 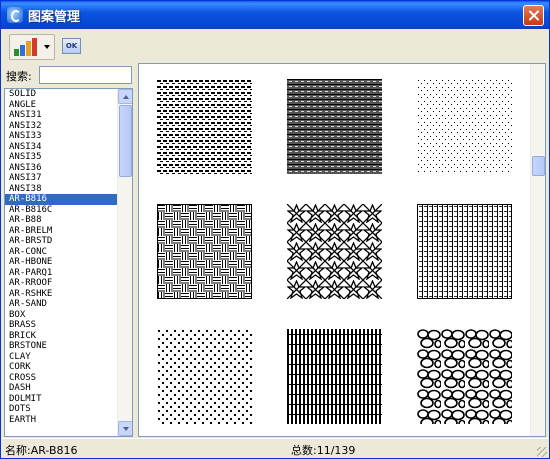 I want to click on pattern-list-item: BRASS, so click(x=61, y=325).